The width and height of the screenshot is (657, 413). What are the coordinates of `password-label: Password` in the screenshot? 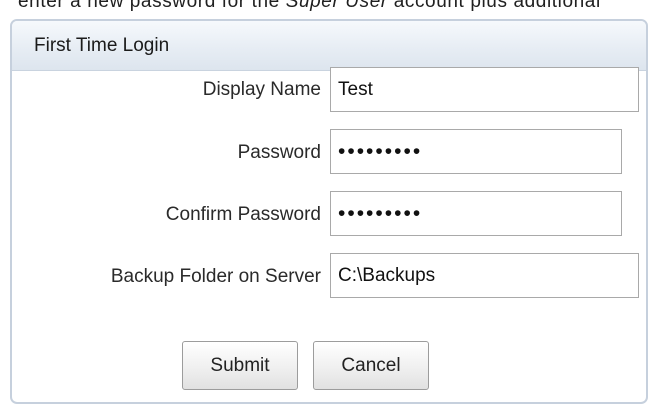 It's located at (279, 152).